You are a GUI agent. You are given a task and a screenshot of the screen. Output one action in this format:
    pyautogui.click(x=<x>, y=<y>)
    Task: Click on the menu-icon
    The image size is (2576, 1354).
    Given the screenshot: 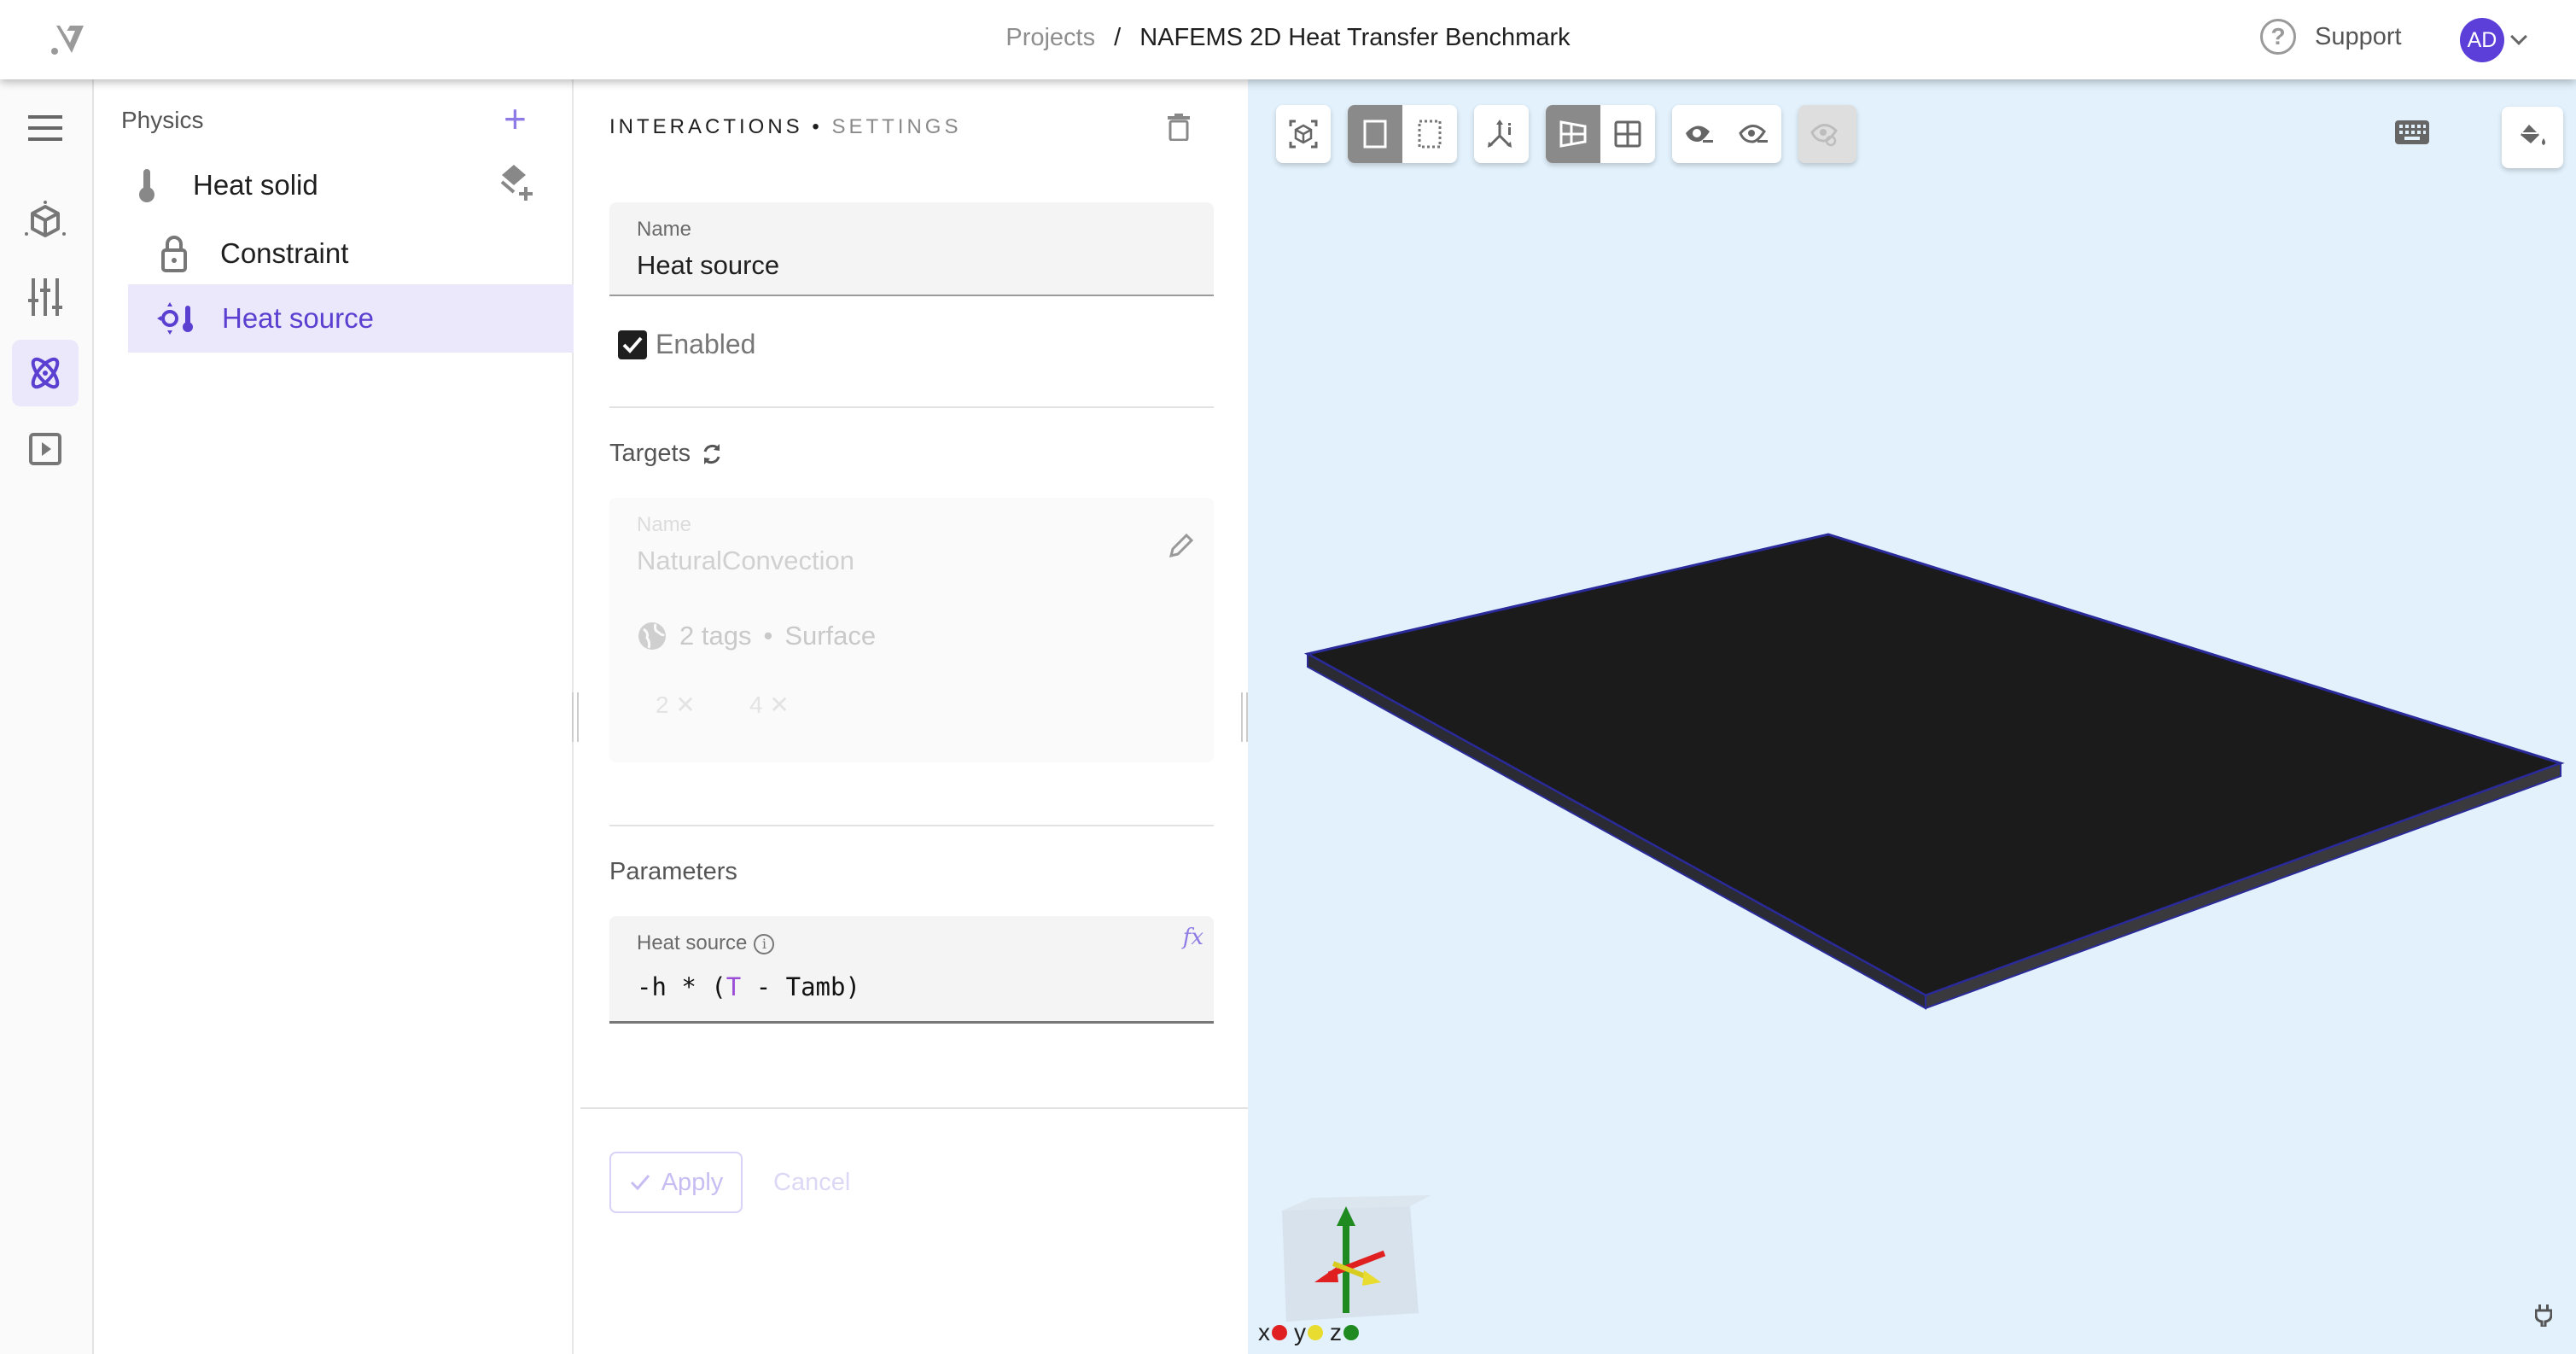 What is the action you would take?
    pyautogui.click(x=45, y=128)
    